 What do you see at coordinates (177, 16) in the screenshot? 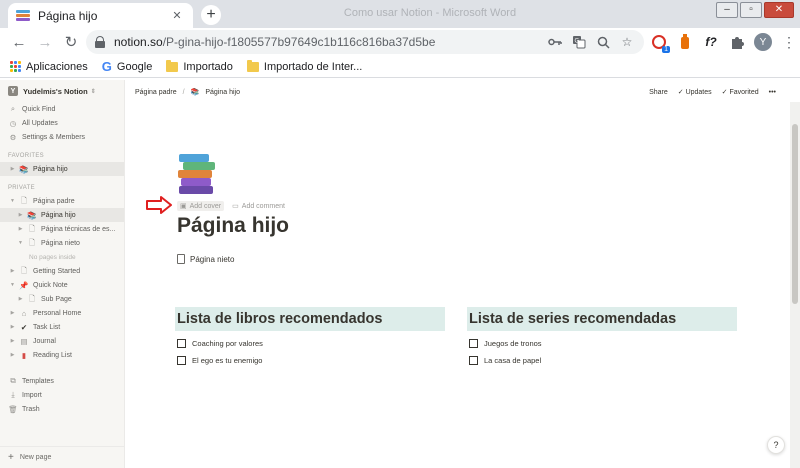
I see `close-tab-icon: ✕` at bounding box center [177, 16].